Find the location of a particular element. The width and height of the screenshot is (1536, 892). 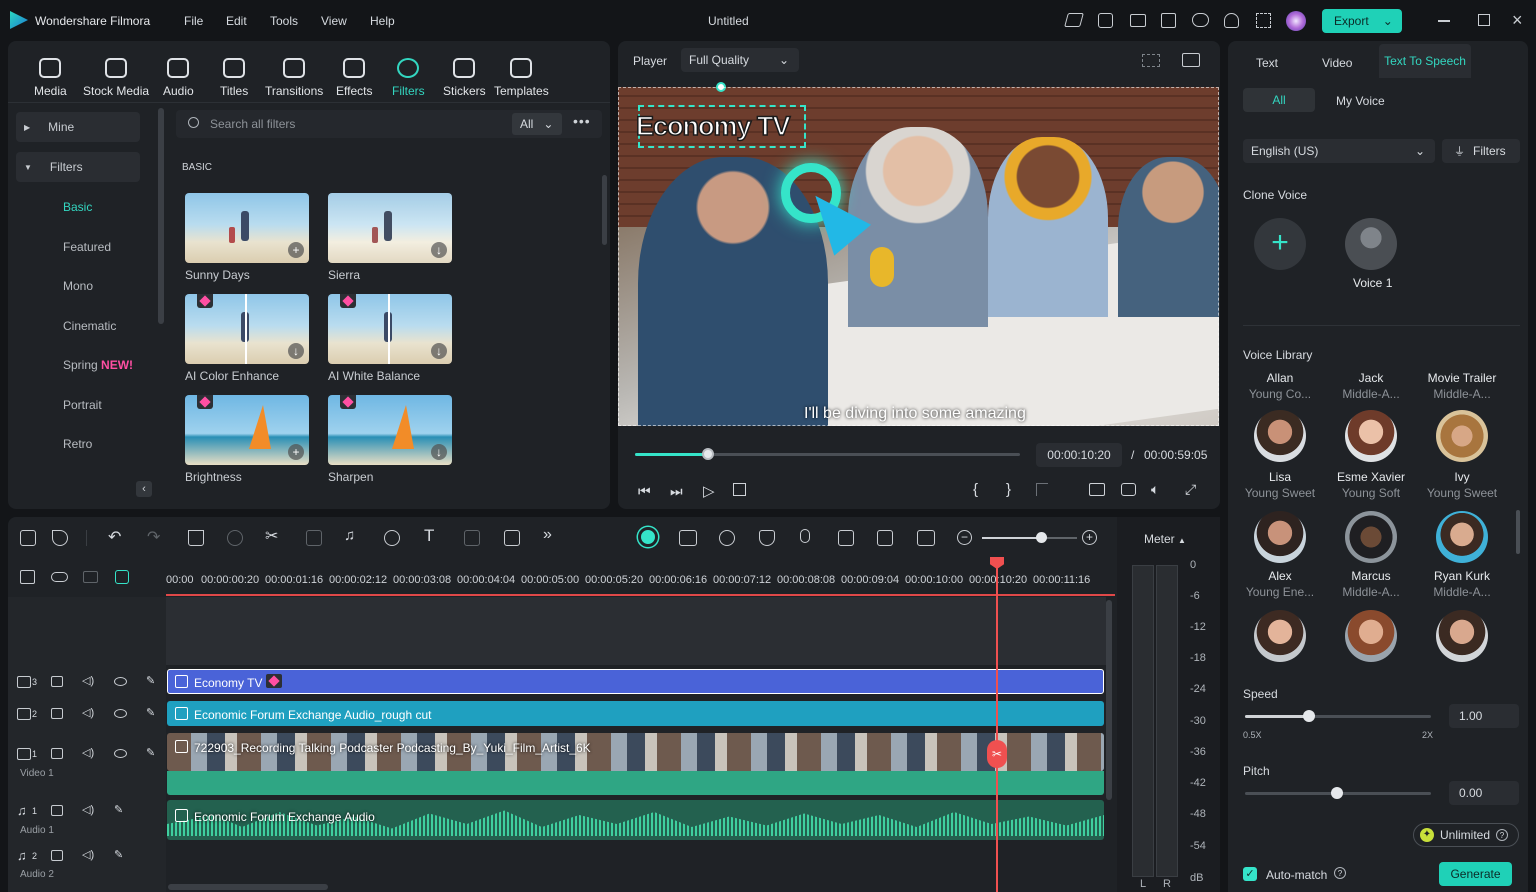

filters-button: ⏚ Filters is located at coordinates (1481, 151).